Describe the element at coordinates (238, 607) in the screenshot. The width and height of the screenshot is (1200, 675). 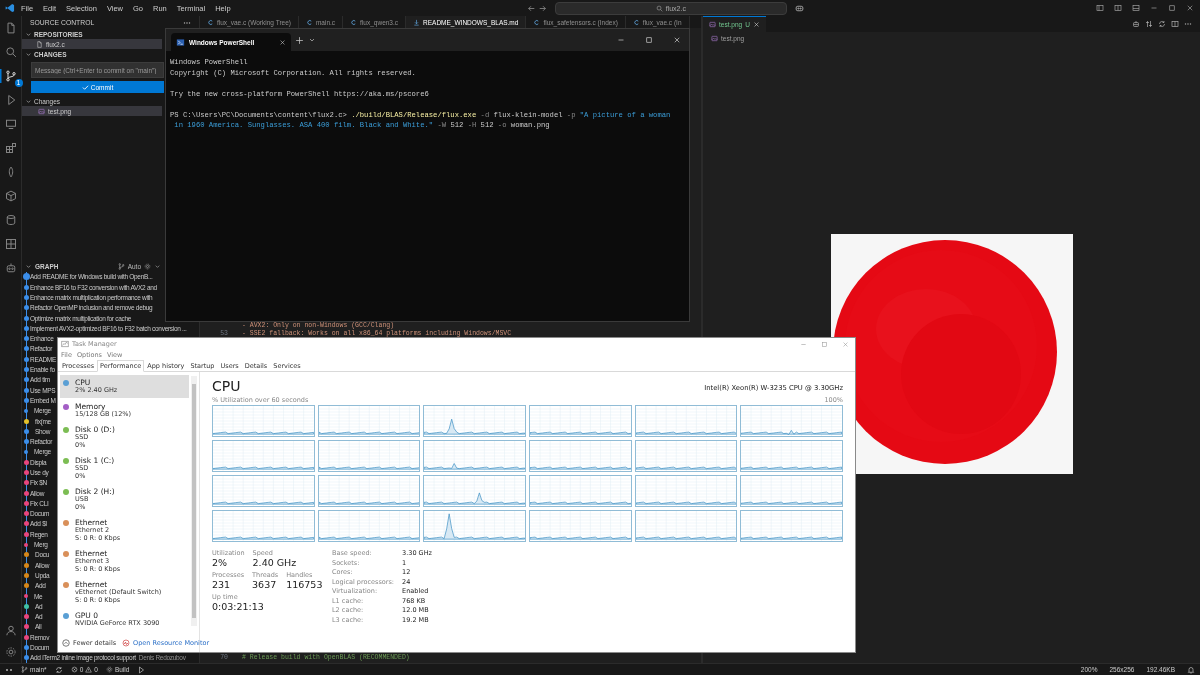
I see `stat-value: 0:03:21:13` at that location.